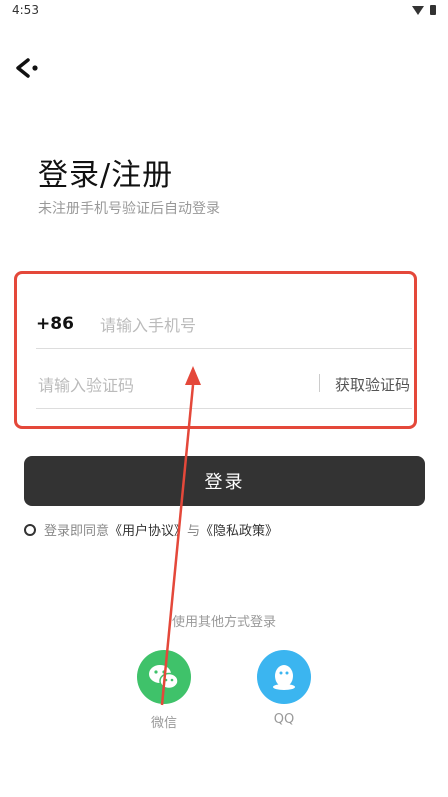  What do you see at coordinates (25, 10) in the screenshot?
I see `status-time: 4:53` at bounding box center [25, 10].